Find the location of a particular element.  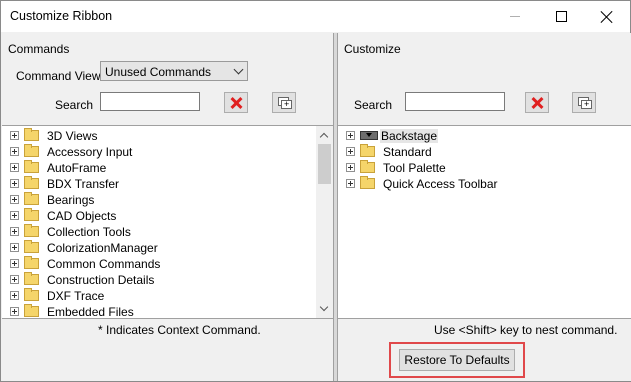

commands-add-button: + is located at coordinates (284, 102).